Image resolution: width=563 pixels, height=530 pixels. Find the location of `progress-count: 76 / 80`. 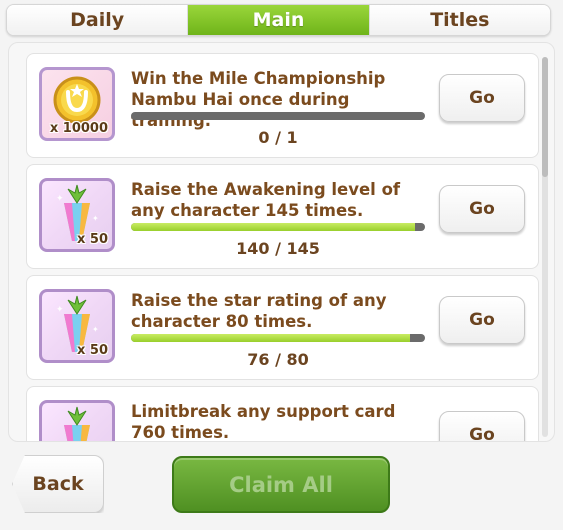

progress-count: 76 / 80 is located at coordinates (278, 359).